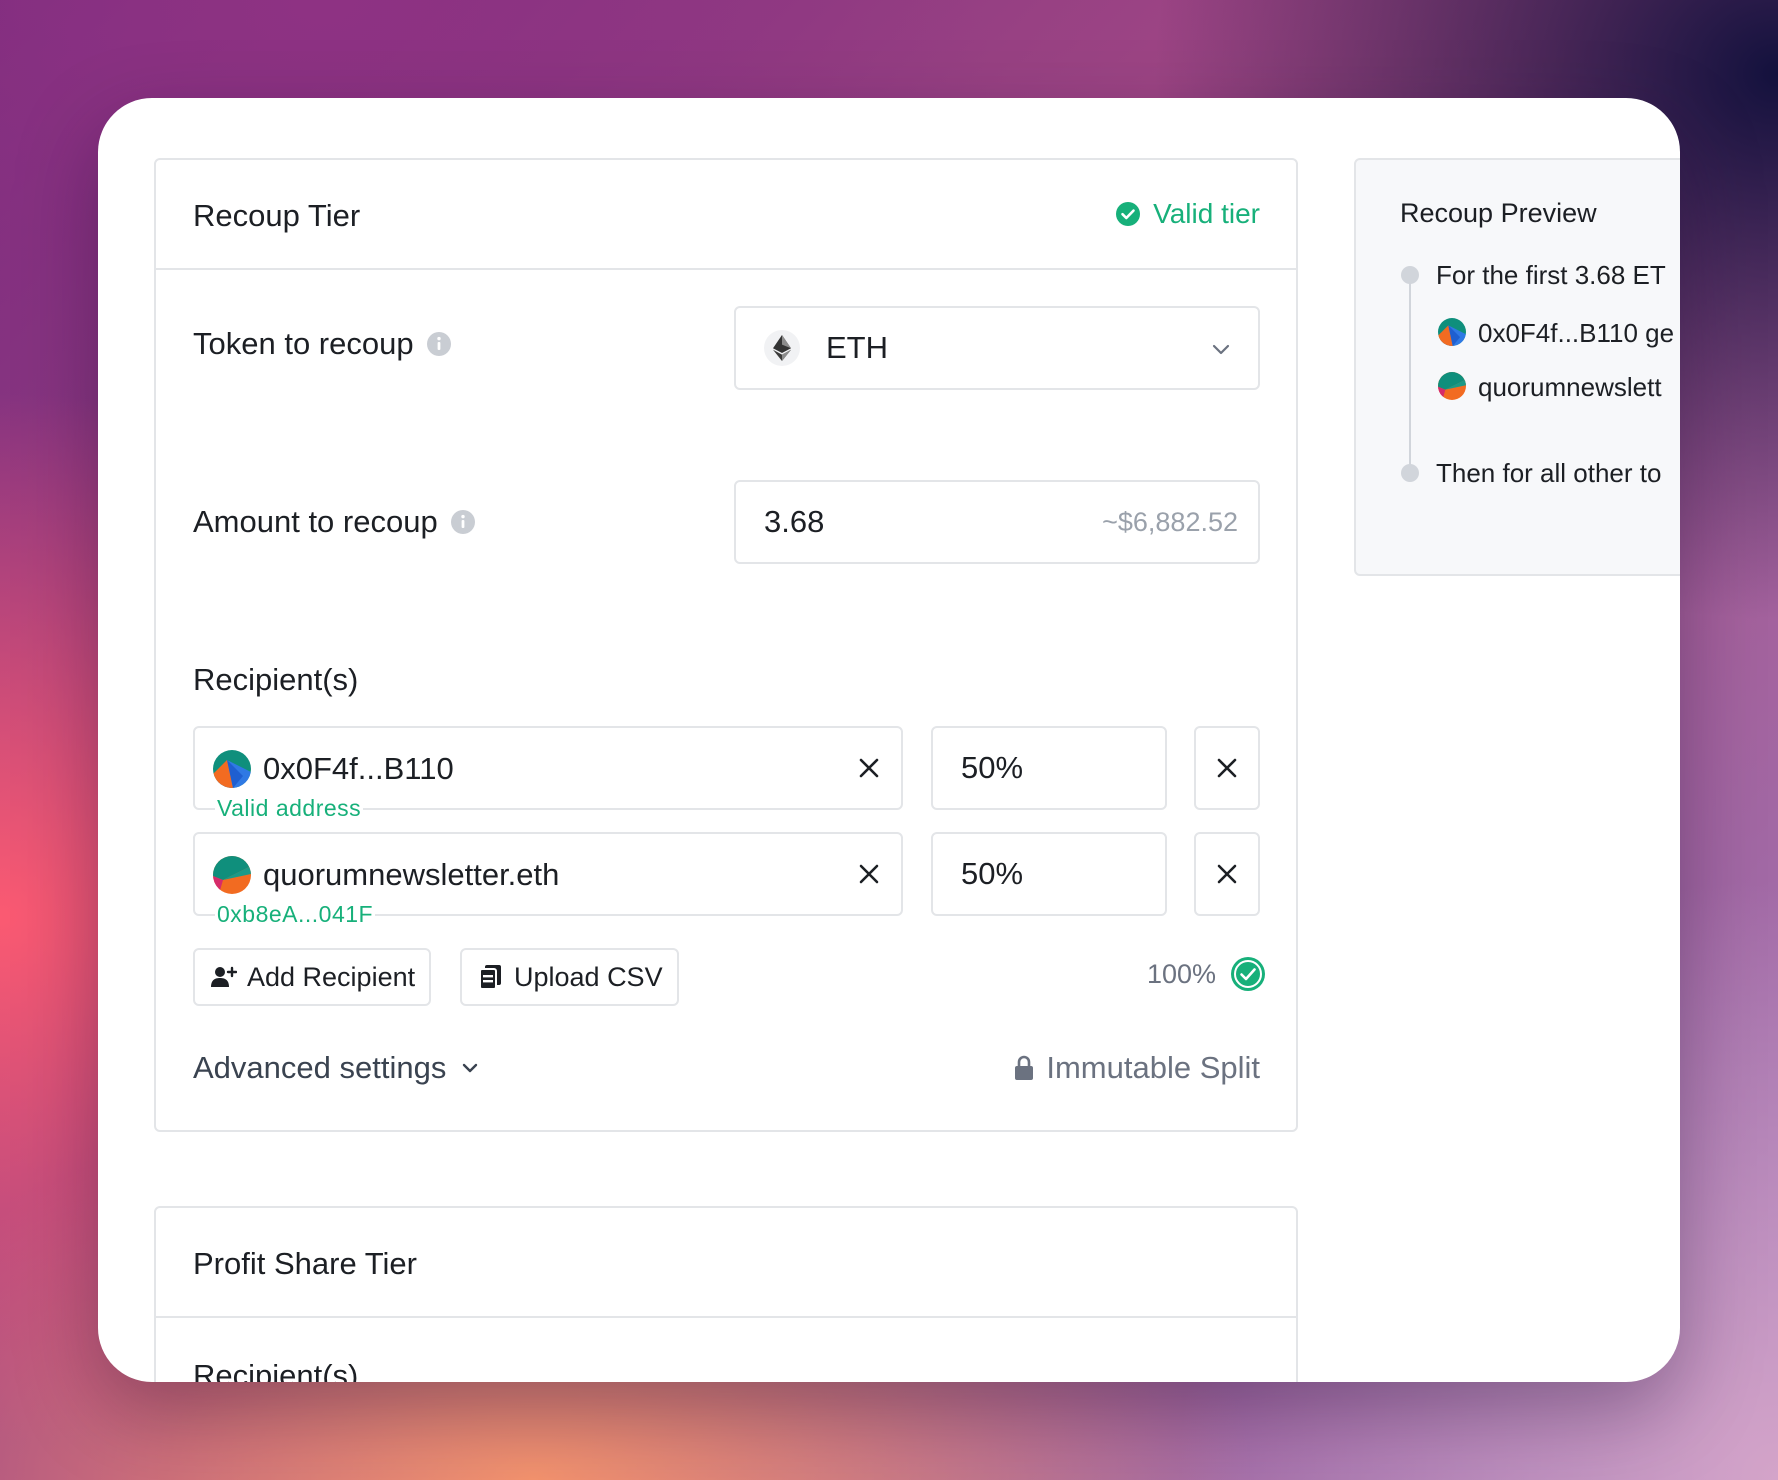 The width and height of the screenshot is (1778, 1480). What do you see at coordinates (997, 348) in the screenshot?
I see `token-select: ETH` at bounding box center [997, 348].